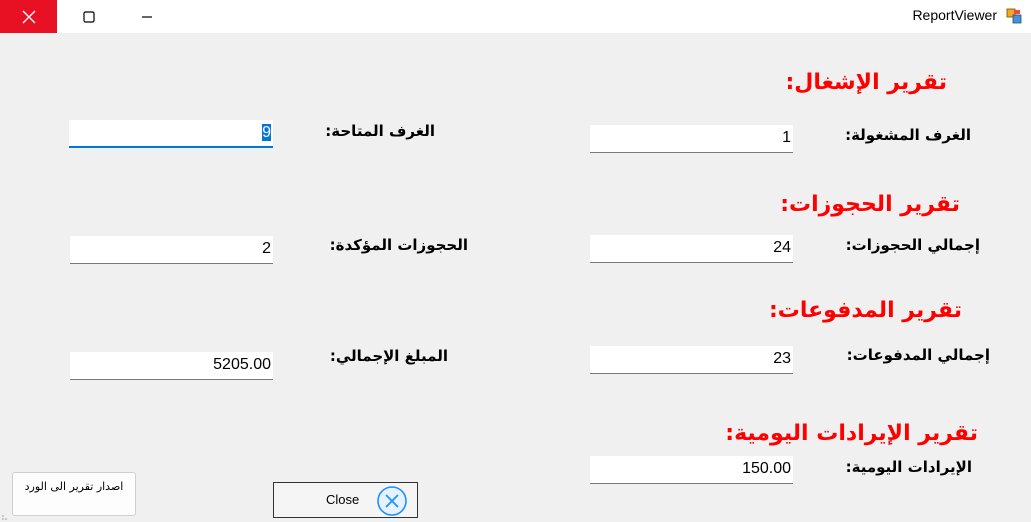 The image size is (1031, 522). I want to click on available-rooms-value: 9, so click(266, 132).